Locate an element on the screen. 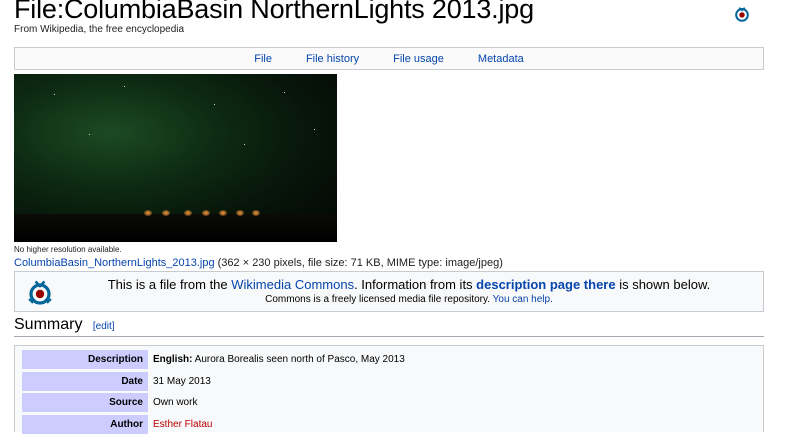  author-link: Esther Flatau is located at coordinates (182, 424).